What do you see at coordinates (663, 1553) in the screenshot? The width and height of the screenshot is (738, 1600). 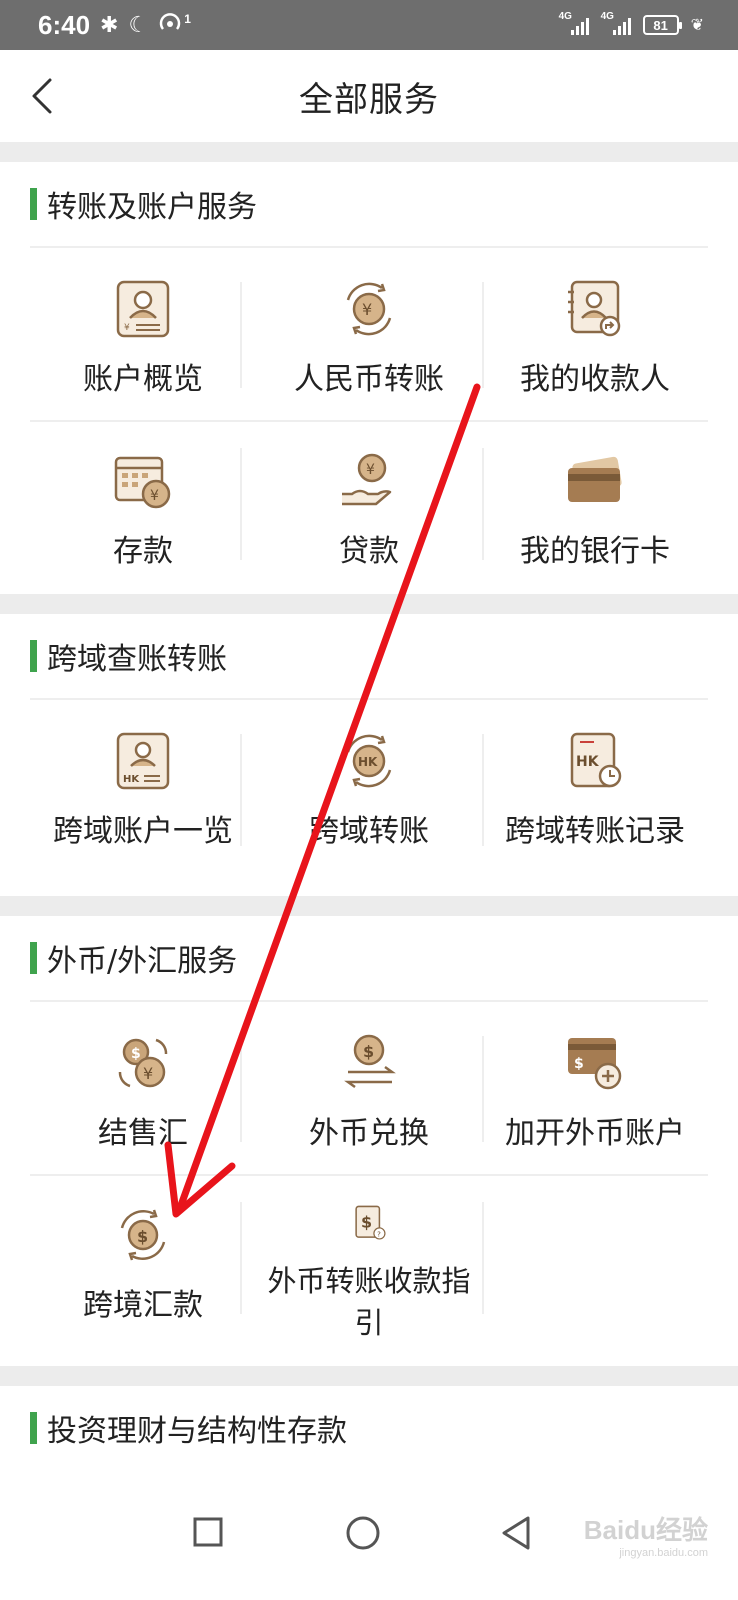 I see `watermark-subtext: jingyan.baidu.com` at bounding box center [663, 1553].